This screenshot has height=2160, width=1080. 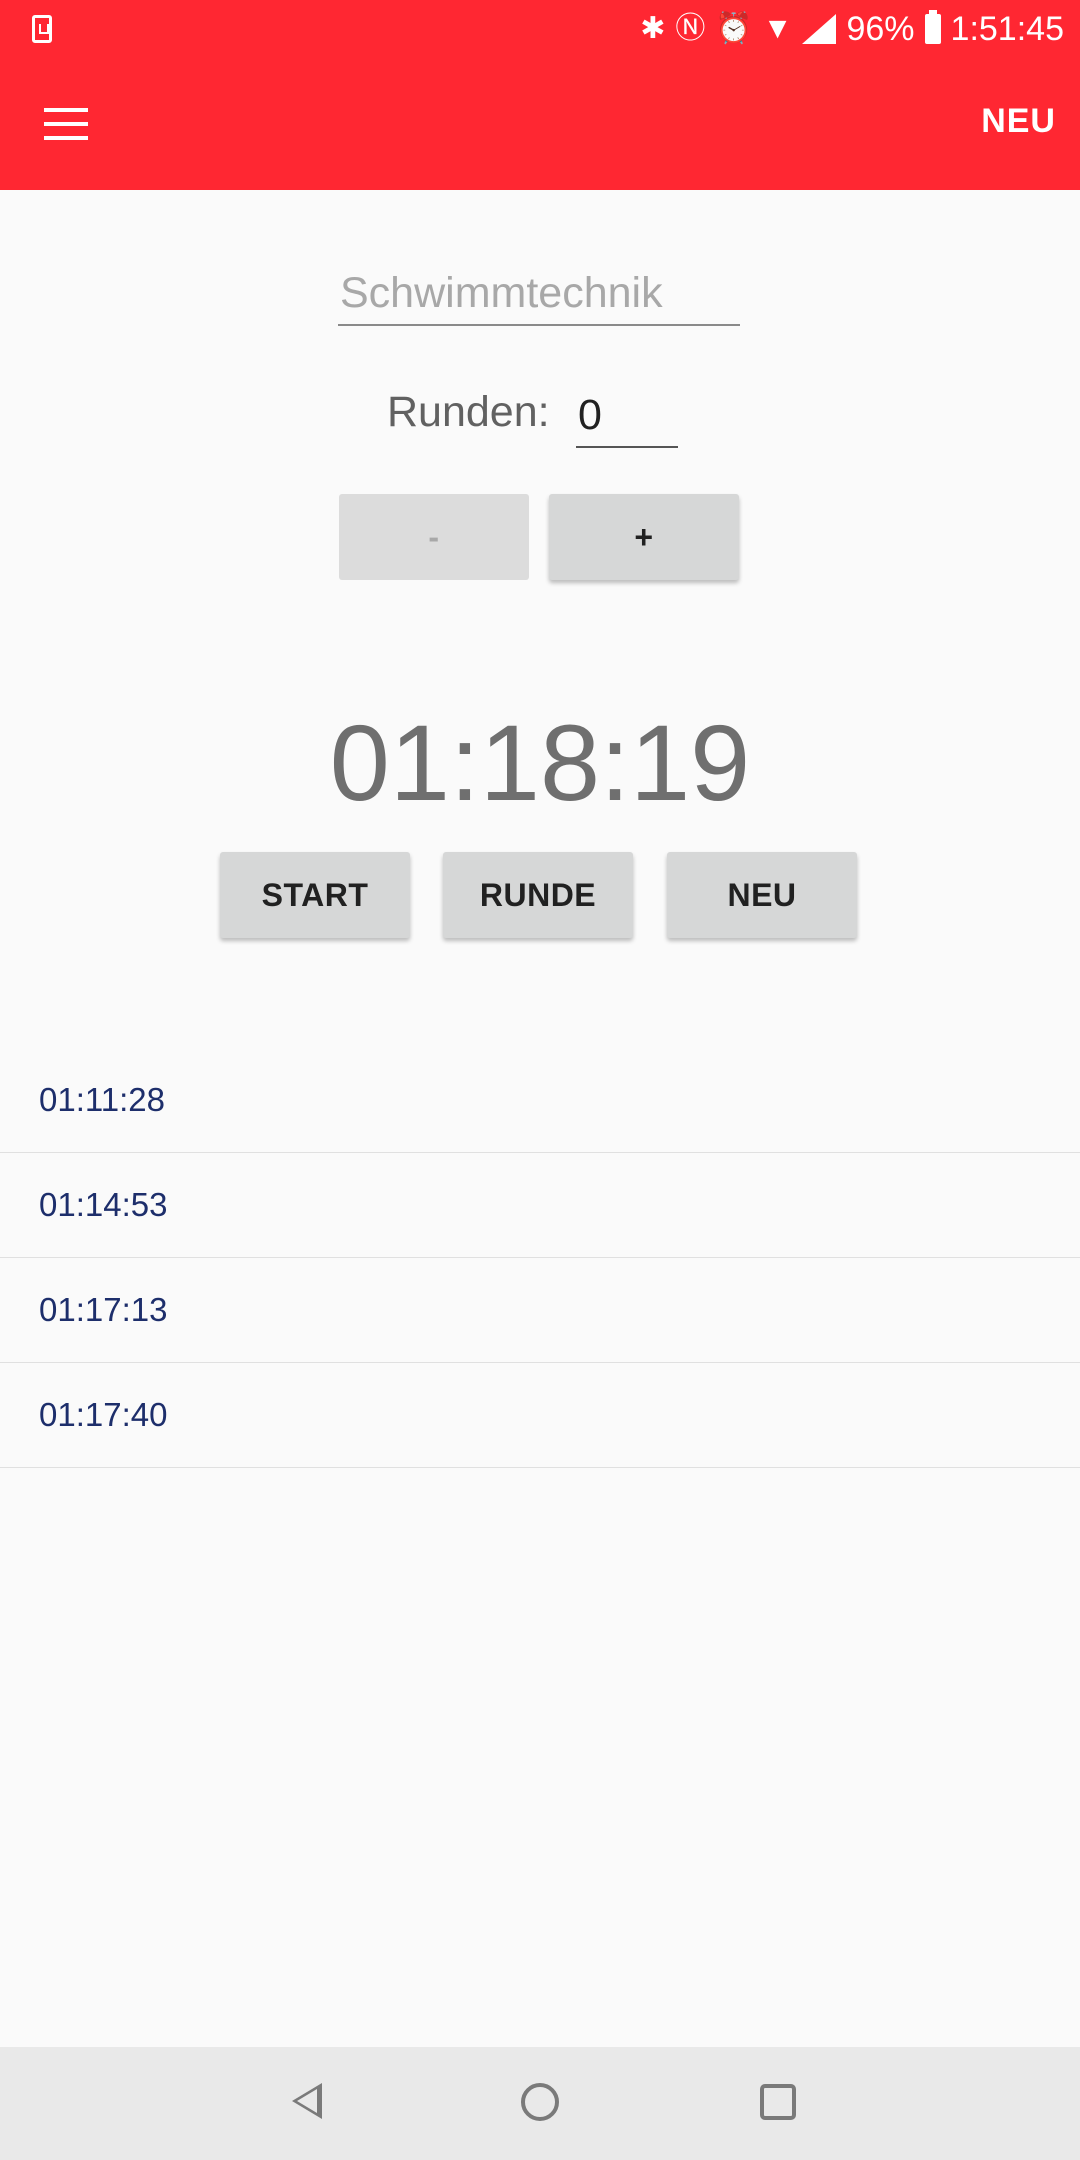 I want to click on lap-button: RUNDE, so click(x=538, y=895).